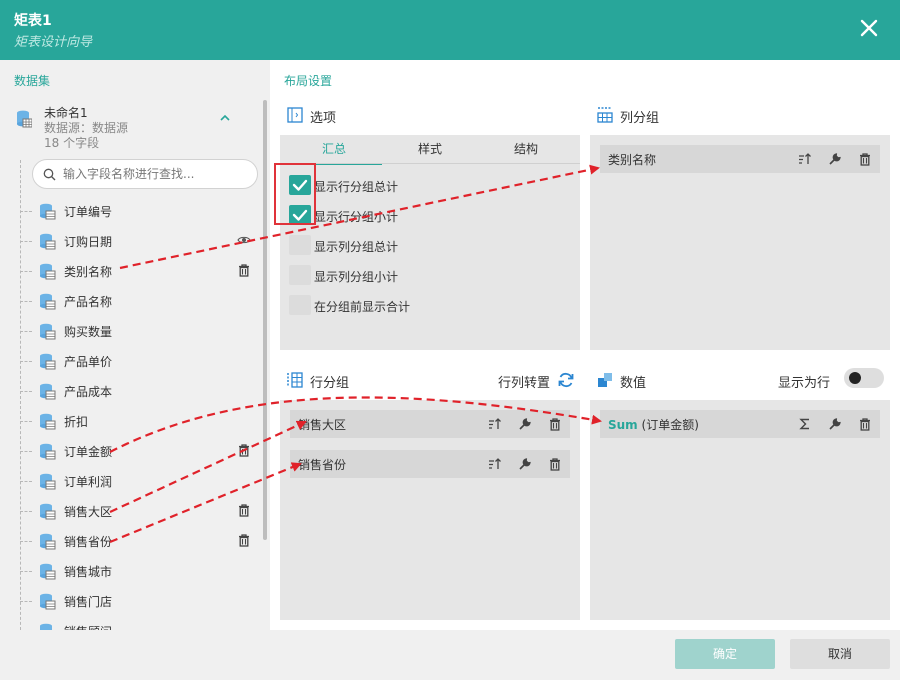  Describe the element at coordinates (140, 623) in the screenshot. I see `field-item: 销售顾问` at that location.